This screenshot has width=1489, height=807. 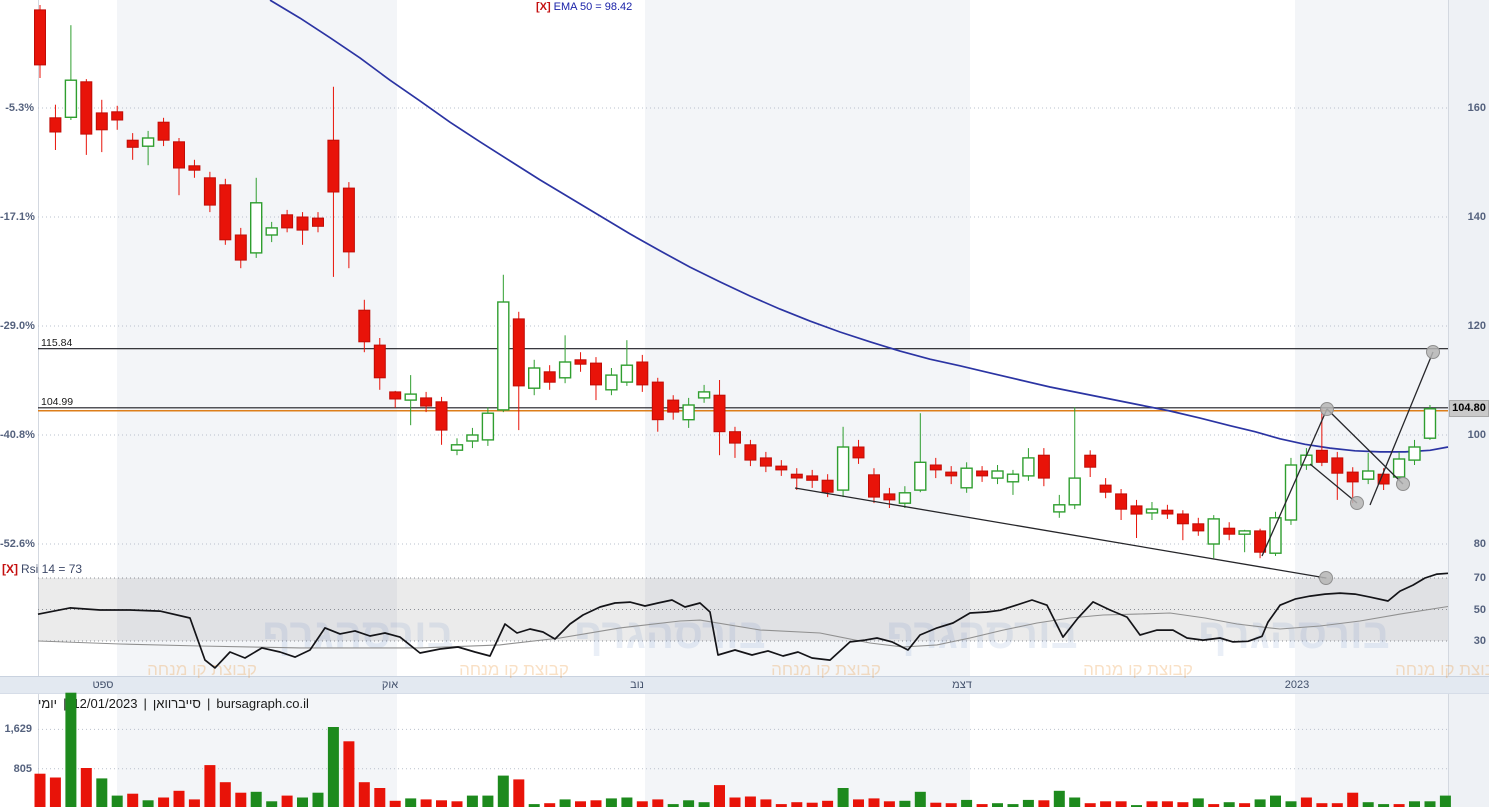 I want to click on price-axis-label: 80, so click(x=1479, y=544).